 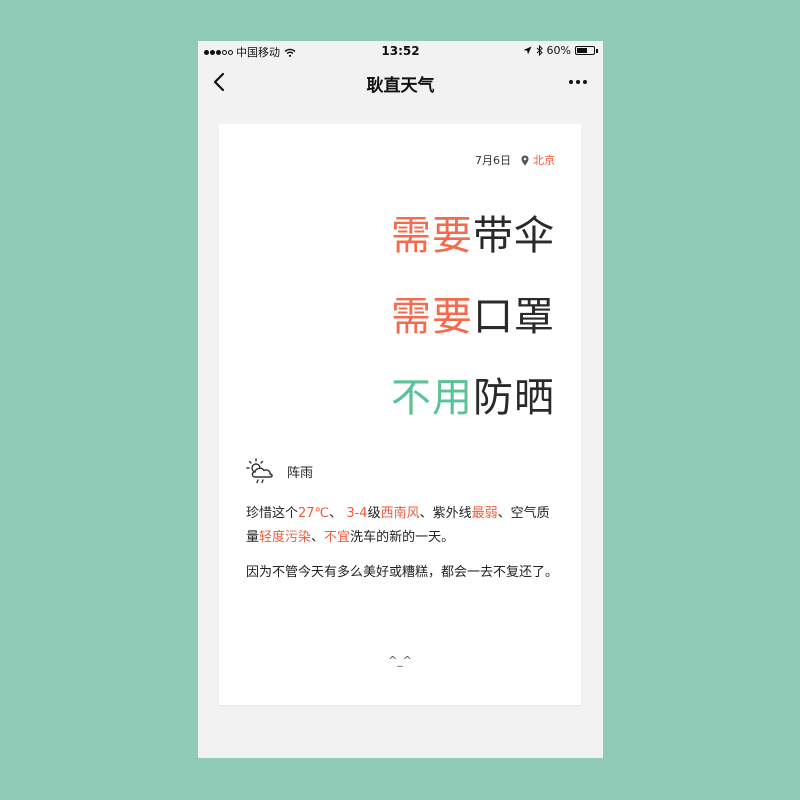 What do you see at coordinates (527, 50) in the screenshot?
I see `location-arrow-icon` at bounding box center [527, 50].